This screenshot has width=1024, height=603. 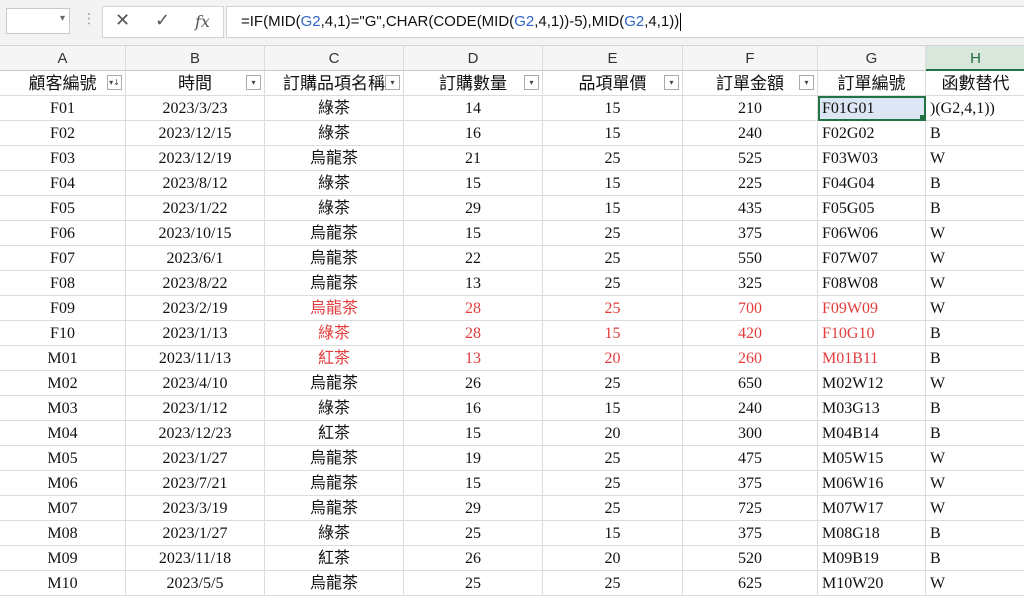 I want to click on header-cell: 訂單編號, so click(x=872, y=83).